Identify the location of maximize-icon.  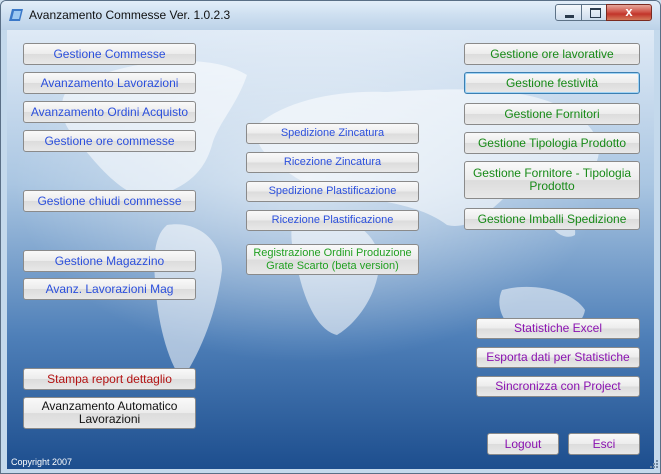
(595, 13).